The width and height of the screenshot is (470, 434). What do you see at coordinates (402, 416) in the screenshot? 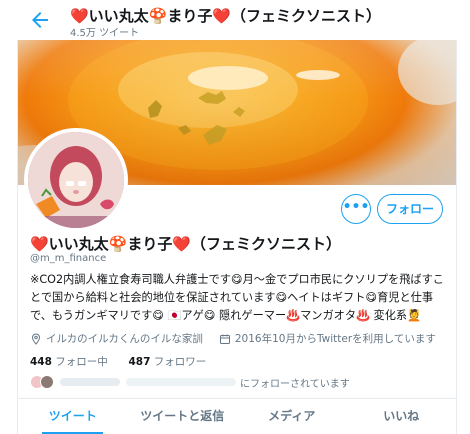
I see `tab-likes: いいね` at bounding box center [402, 416].